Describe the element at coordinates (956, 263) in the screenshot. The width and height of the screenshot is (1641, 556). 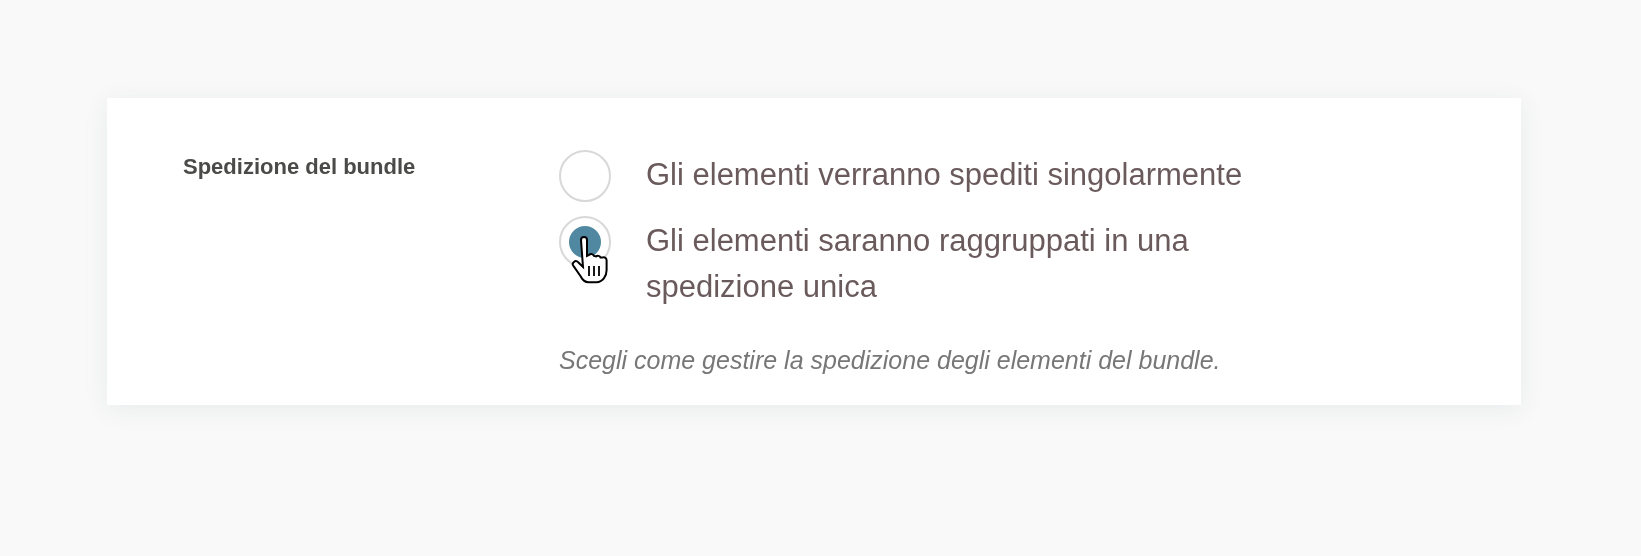
I see `option-label: Gli elementi saranno raggruppati in una spedizione unica` at that location.